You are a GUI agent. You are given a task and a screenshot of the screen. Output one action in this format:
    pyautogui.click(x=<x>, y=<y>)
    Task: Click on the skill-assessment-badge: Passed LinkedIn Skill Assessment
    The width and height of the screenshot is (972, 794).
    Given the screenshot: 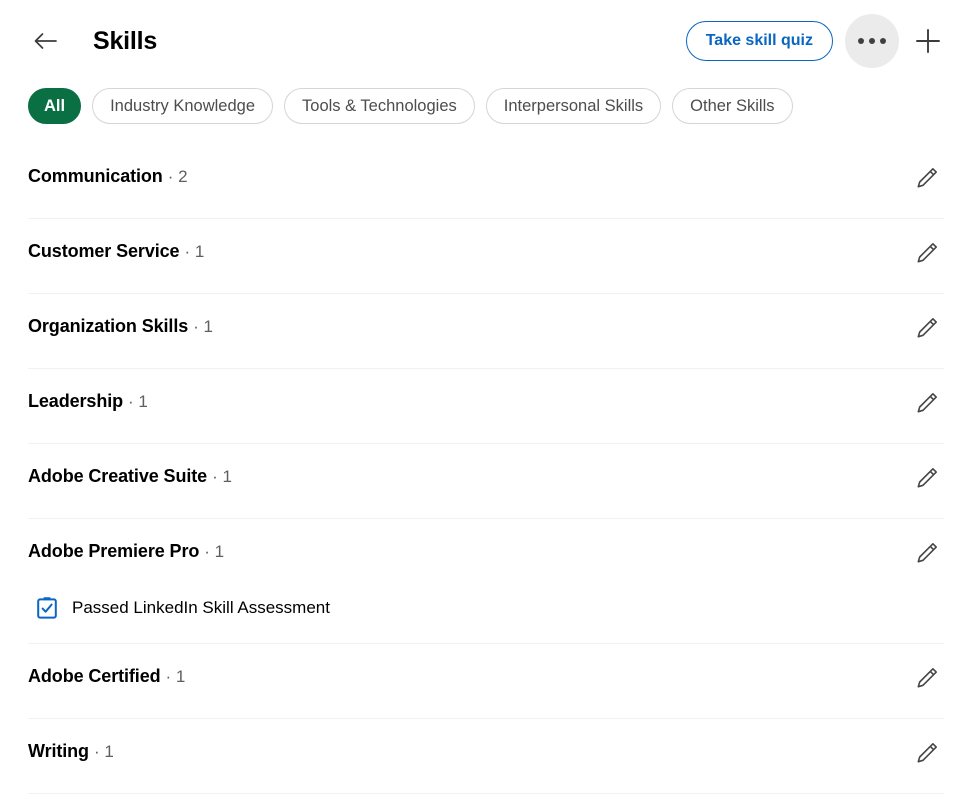 What is the action you would take?
    pyautogui.click(x=486, y=618)
    